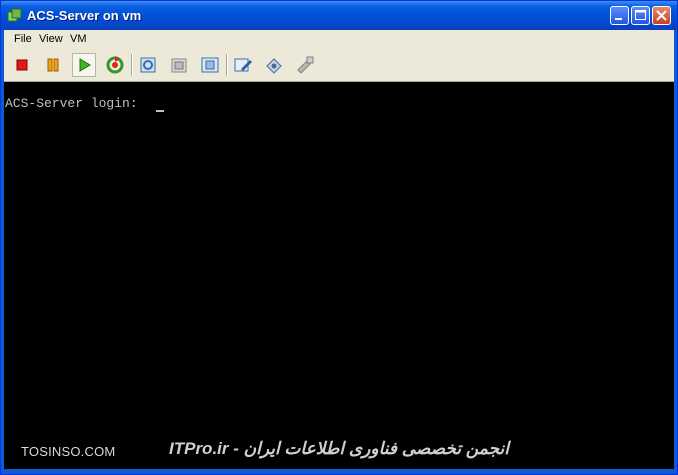  What do you see at coordinates (84, 15) in the screenshot?
I see `window-title: ACS-Server on vm` at bounding box center [84, 15].